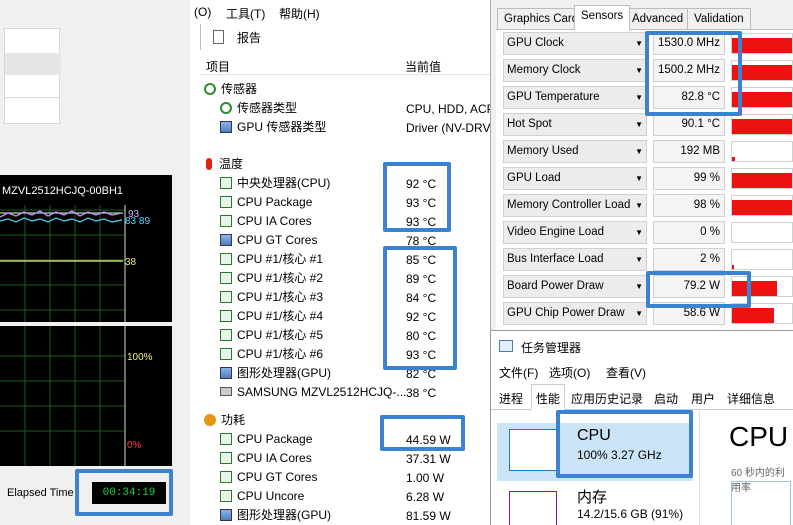  I want to click on sensor-label: CPU GT Cores, so click(277, 240).